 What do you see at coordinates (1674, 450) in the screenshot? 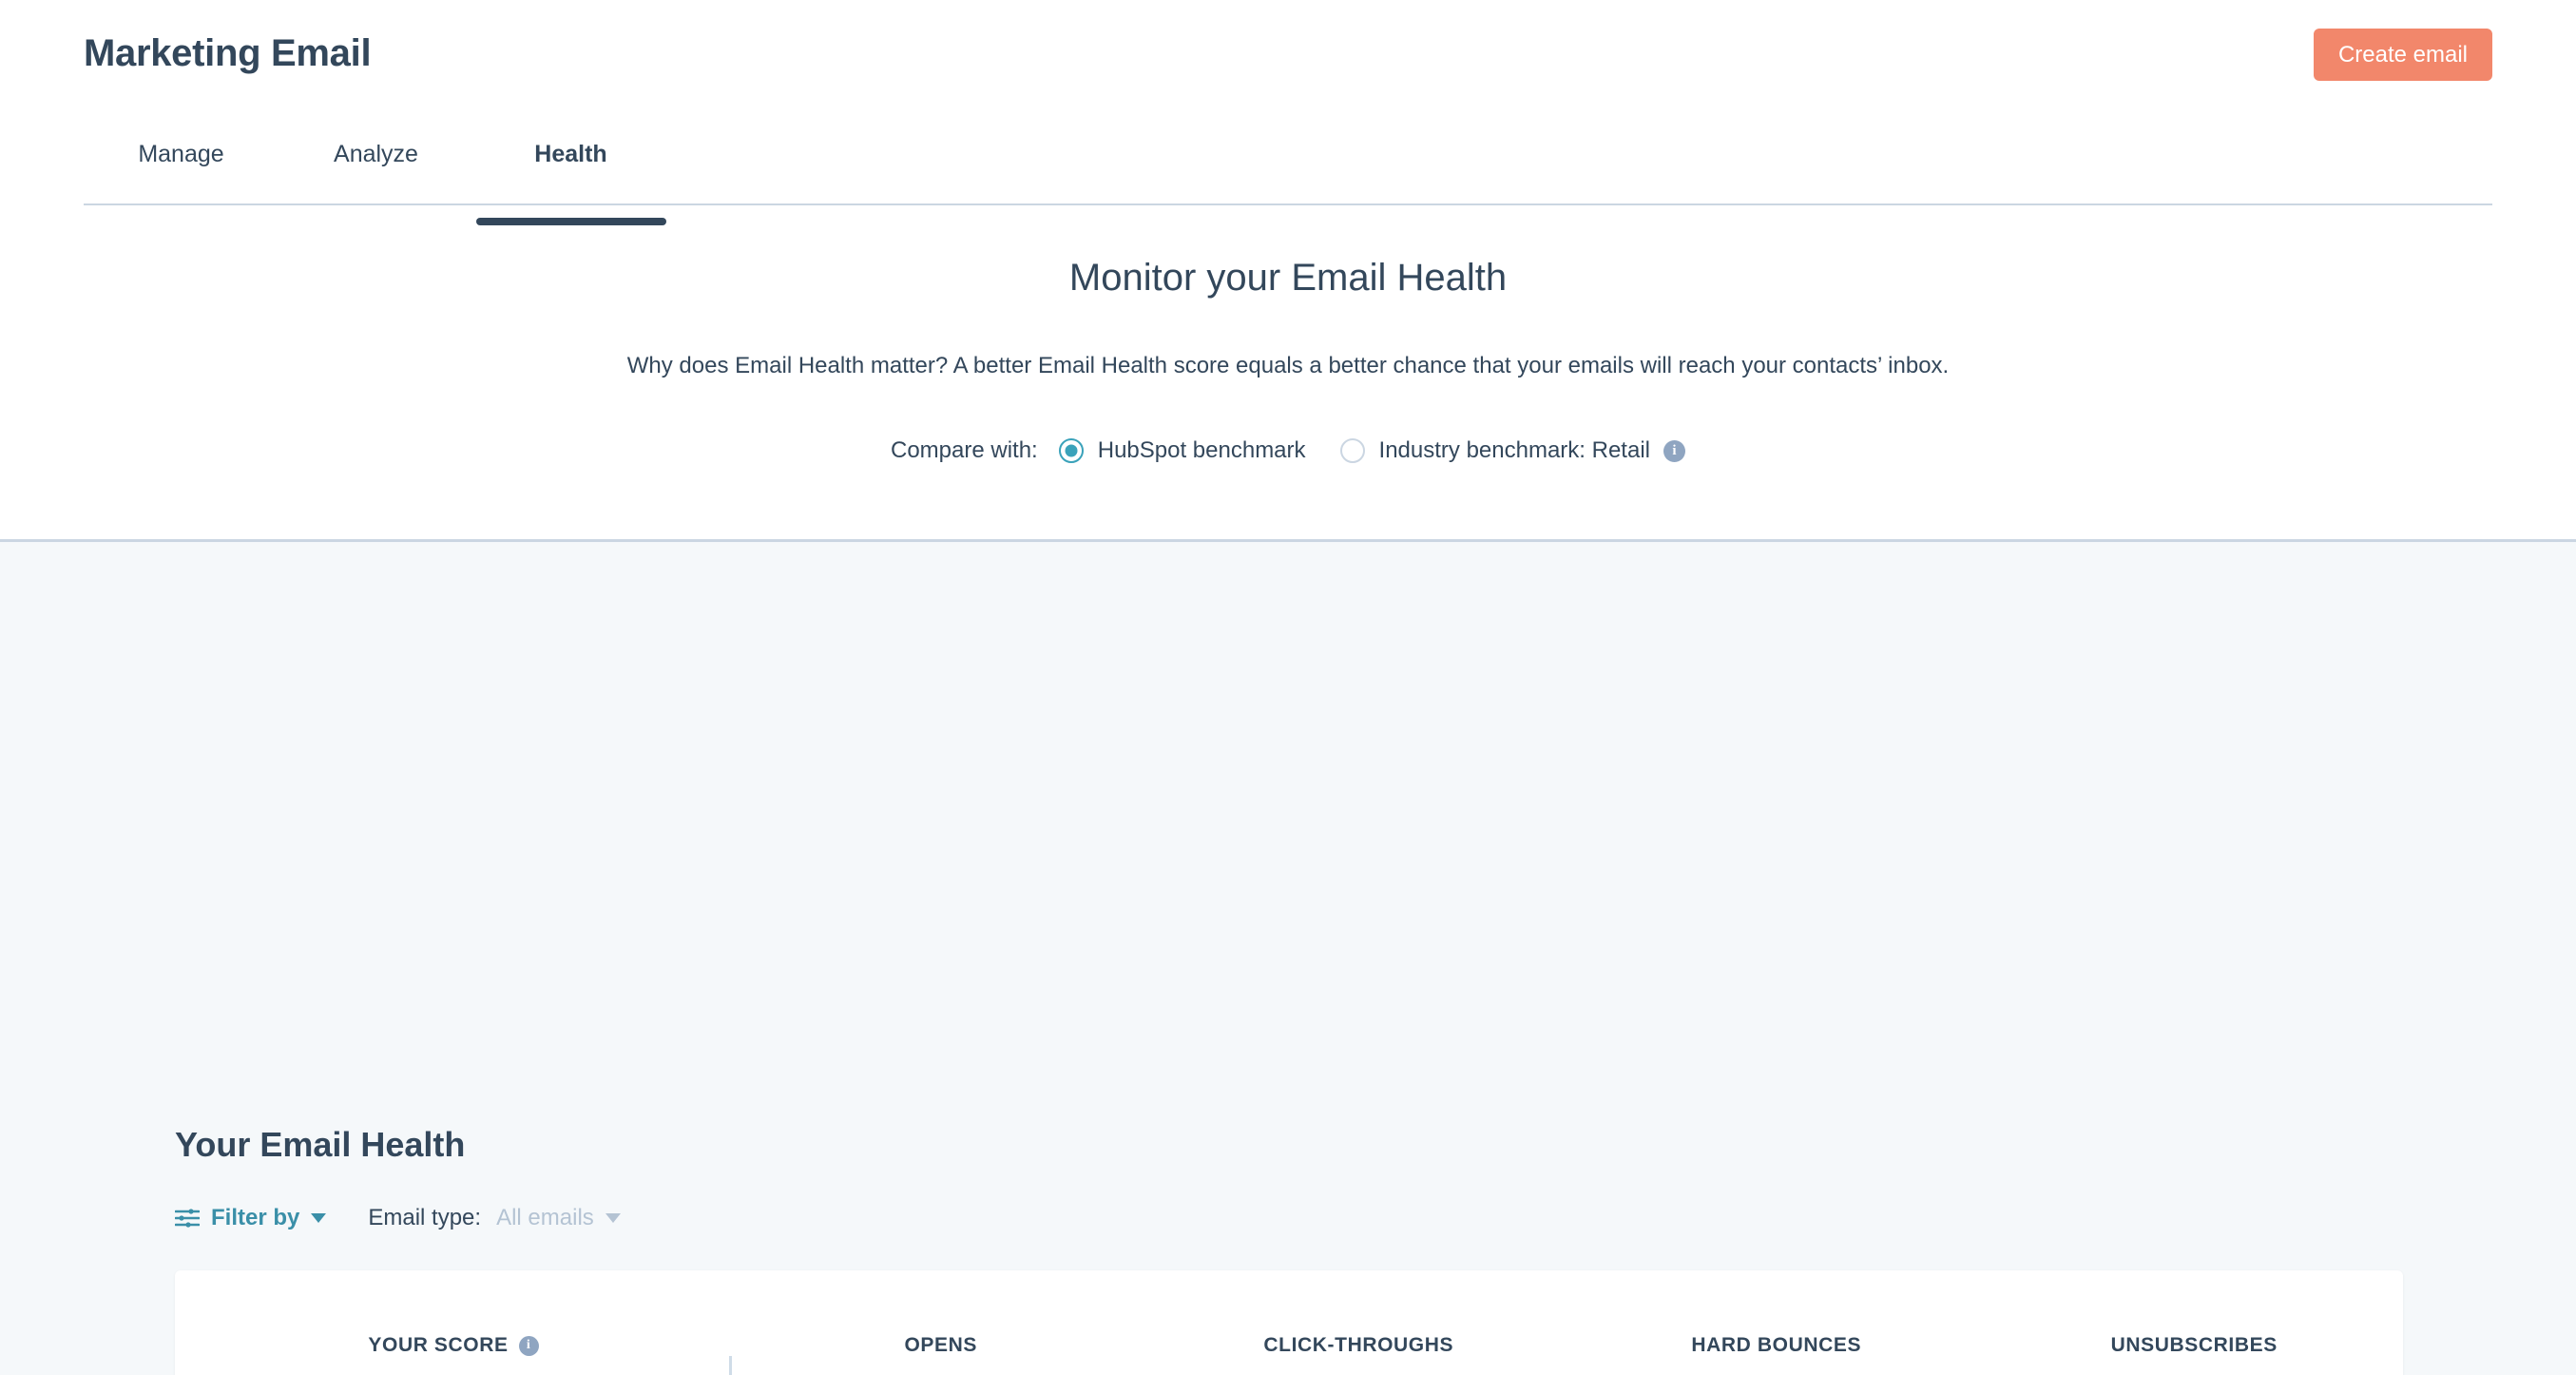
I see `info-icon-industry-benchmark: i` at bounding box center [1674, 450].